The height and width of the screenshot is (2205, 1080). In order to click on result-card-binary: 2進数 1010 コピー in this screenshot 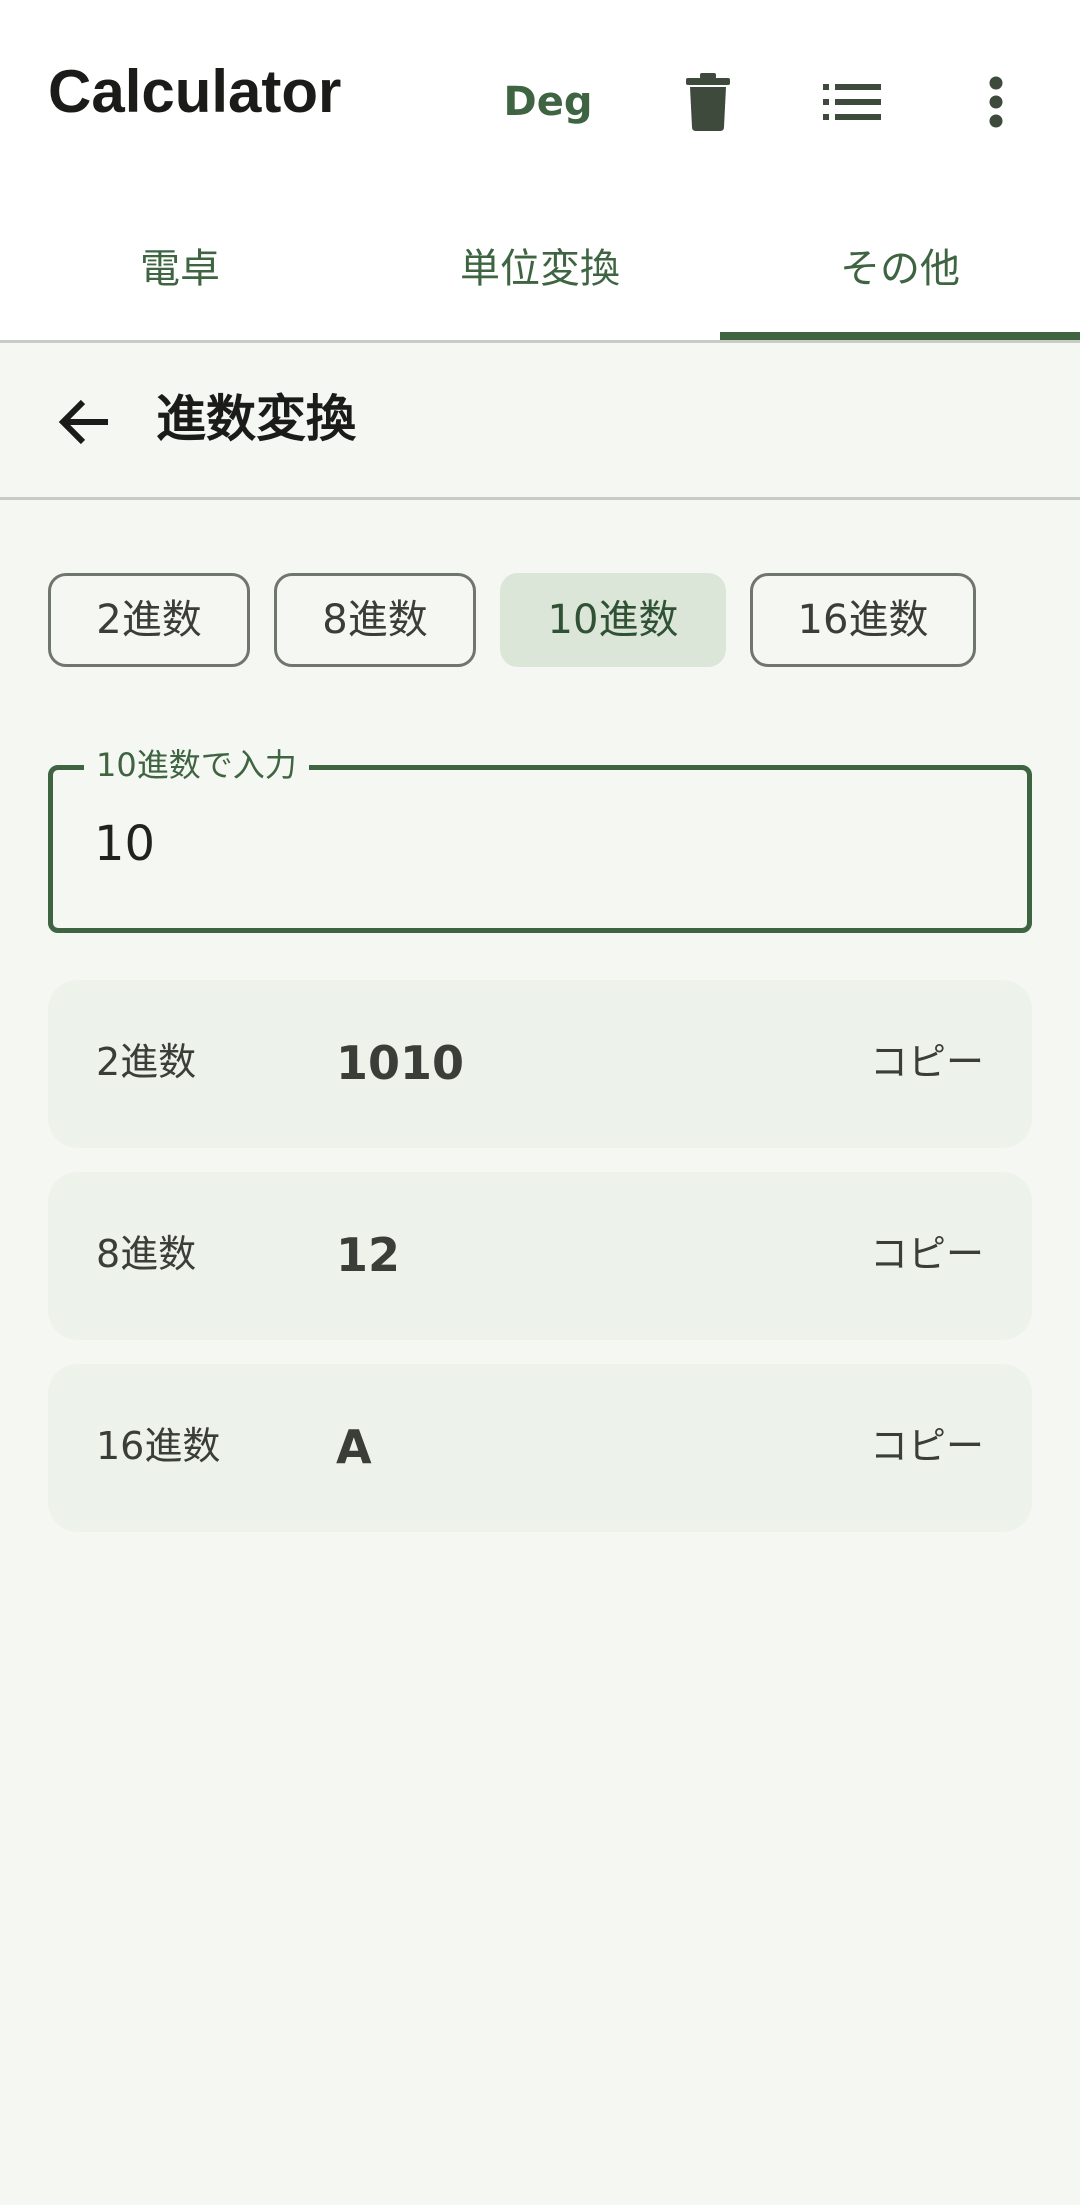, I will do `click(540, 1064)`.